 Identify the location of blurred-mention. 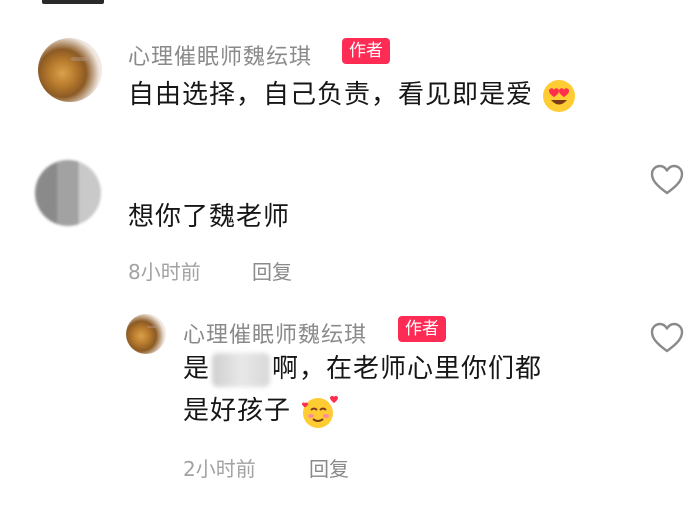
(241, 369).